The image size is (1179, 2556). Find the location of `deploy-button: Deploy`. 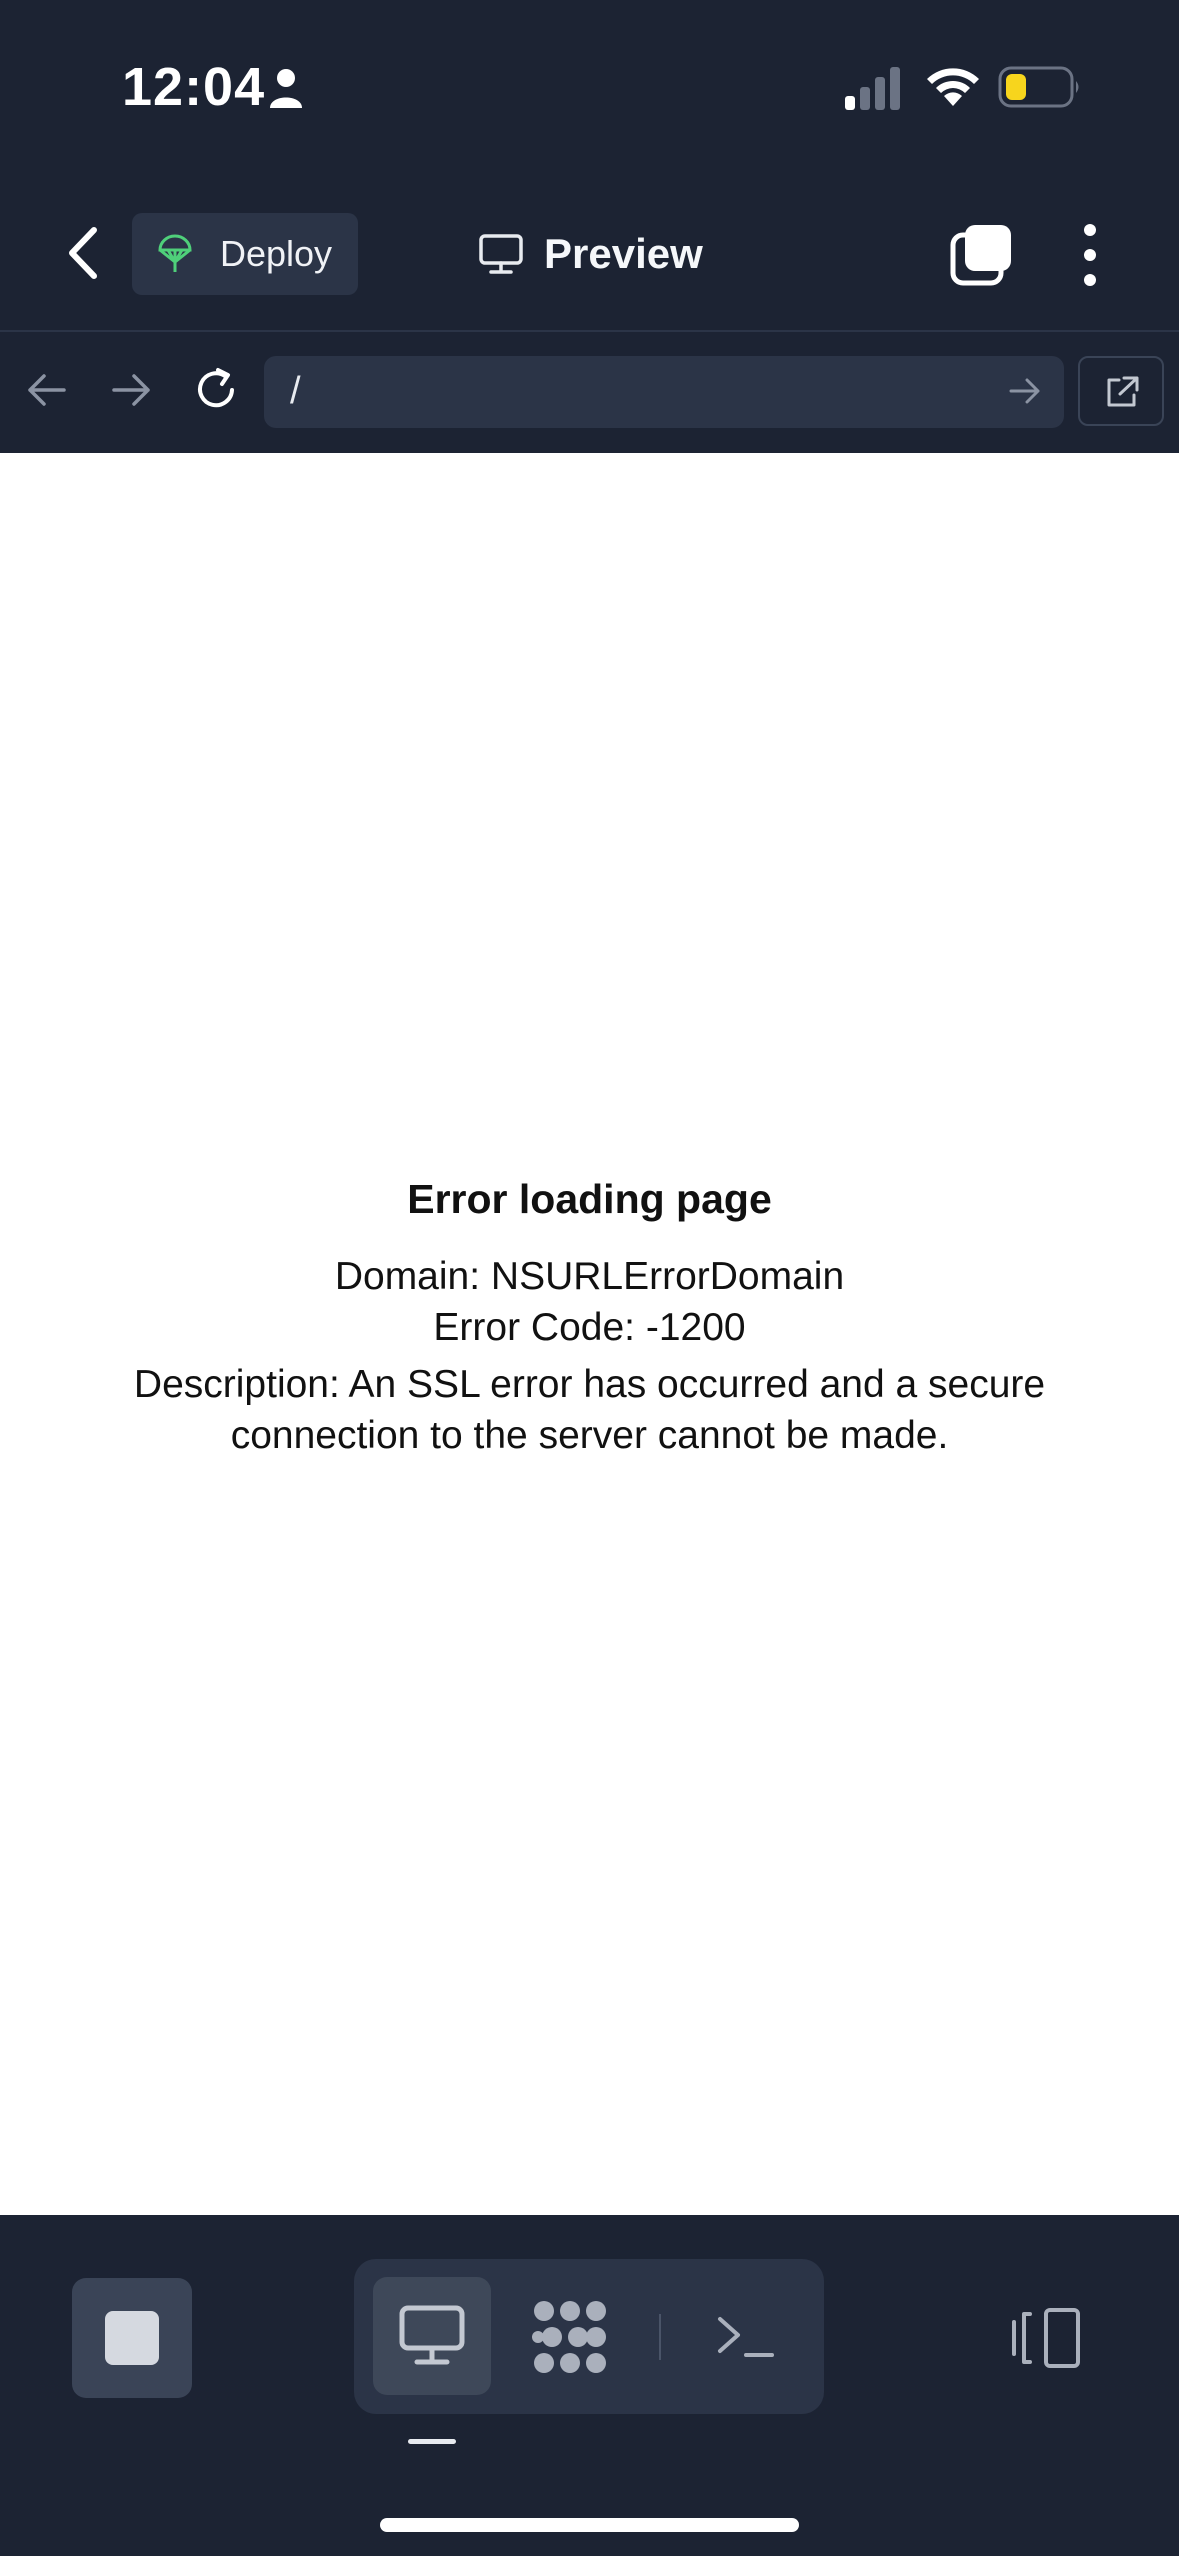

deploy-button: Deploy is located at coordinates (245, 254).